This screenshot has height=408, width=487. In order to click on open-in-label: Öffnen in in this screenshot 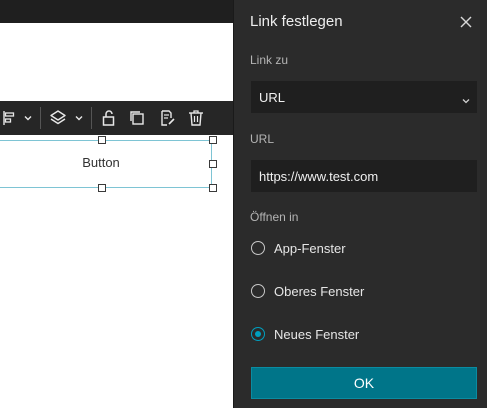, I will do `click(274, 217)`.